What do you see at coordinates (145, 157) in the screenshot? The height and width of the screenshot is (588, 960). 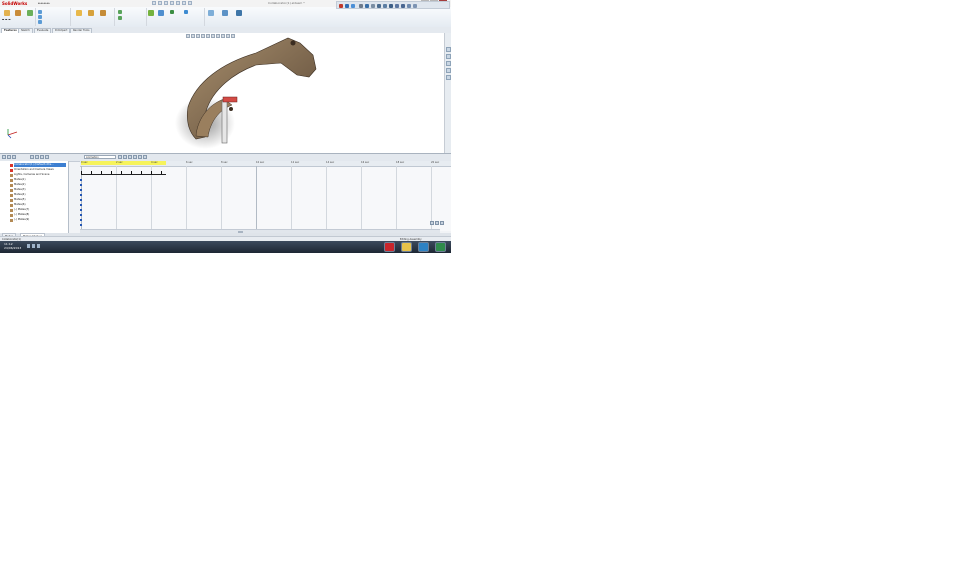 I see `animation-wizard-icon` at bounding box center [145, 157].